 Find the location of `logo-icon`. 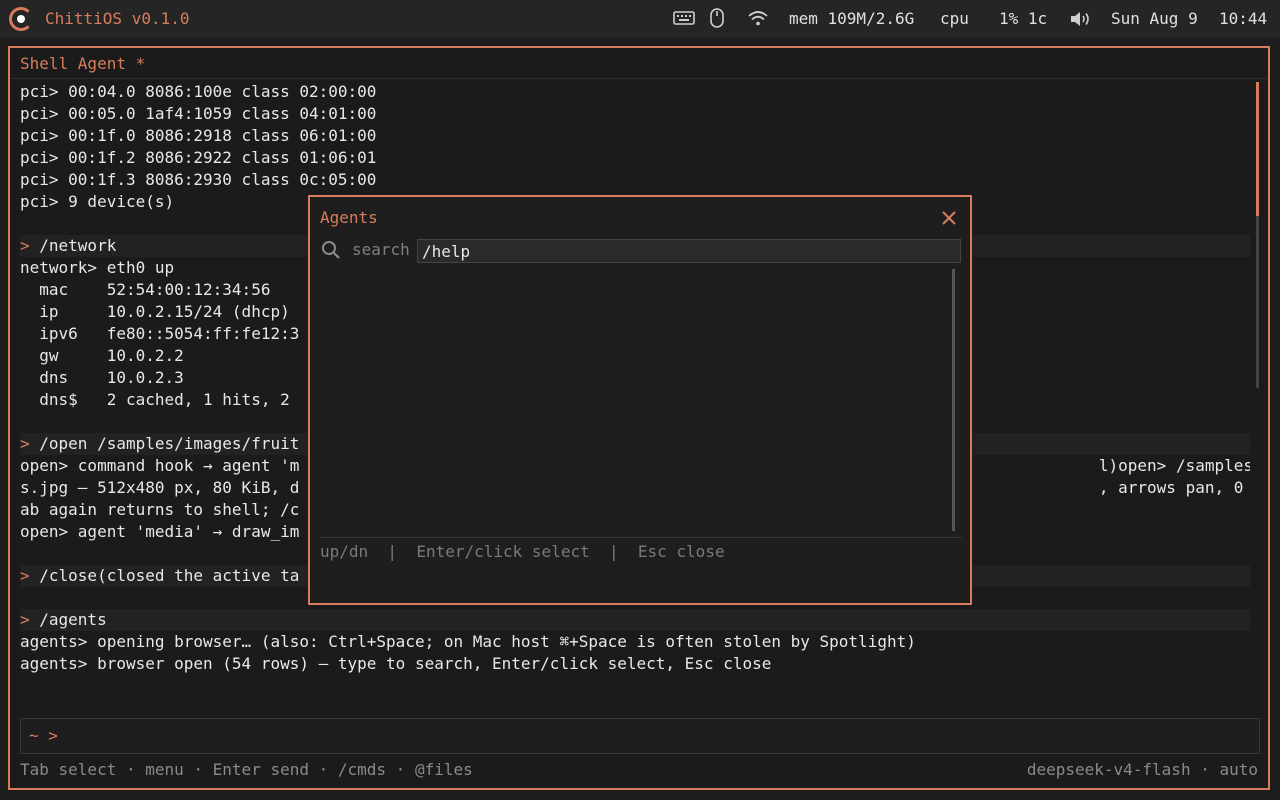

logo-icon is located at coordinates (21, 19).